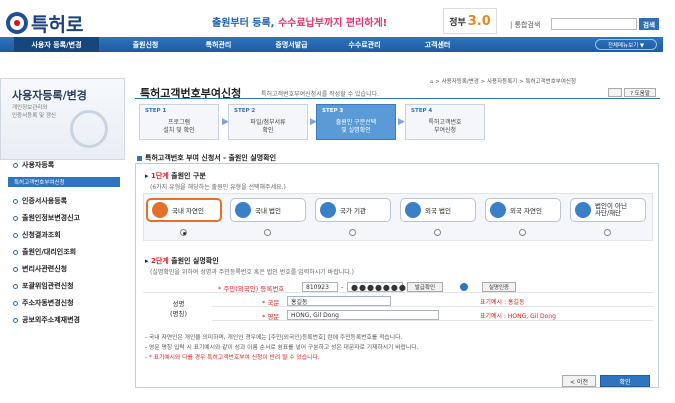  Describe the element at coordinates (40, 201) in the screenshot. I see `sidebar-item-cert-register: 인증서사용등록` at that location.